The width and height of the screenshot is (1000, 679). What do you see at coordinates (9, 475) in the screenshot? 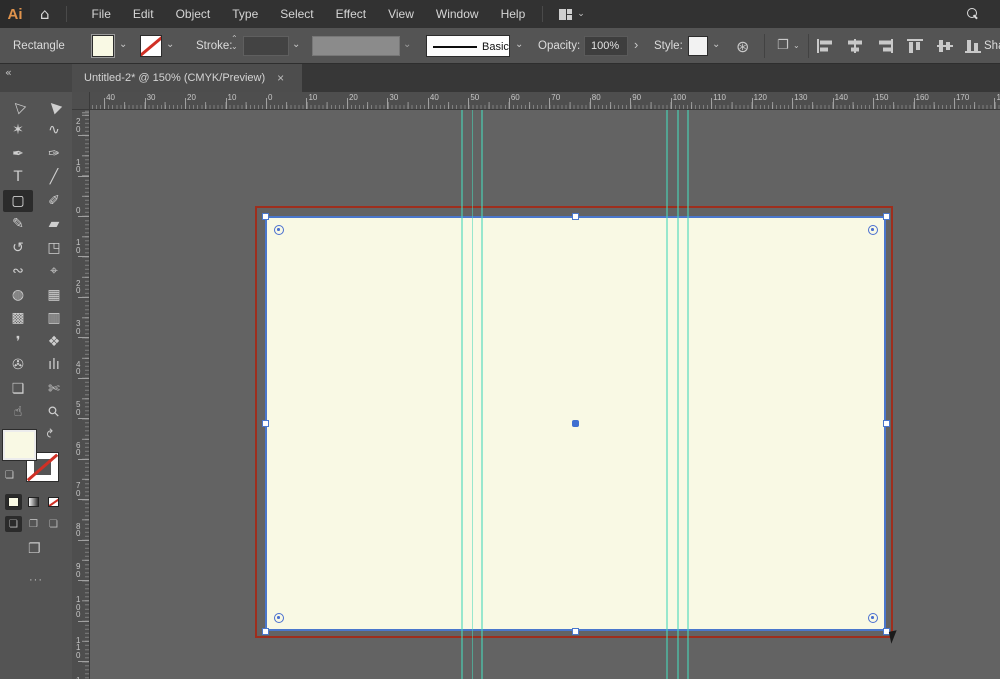
I see `default-fill-stroke-icon: ❏` at bounding box center [9, 475].